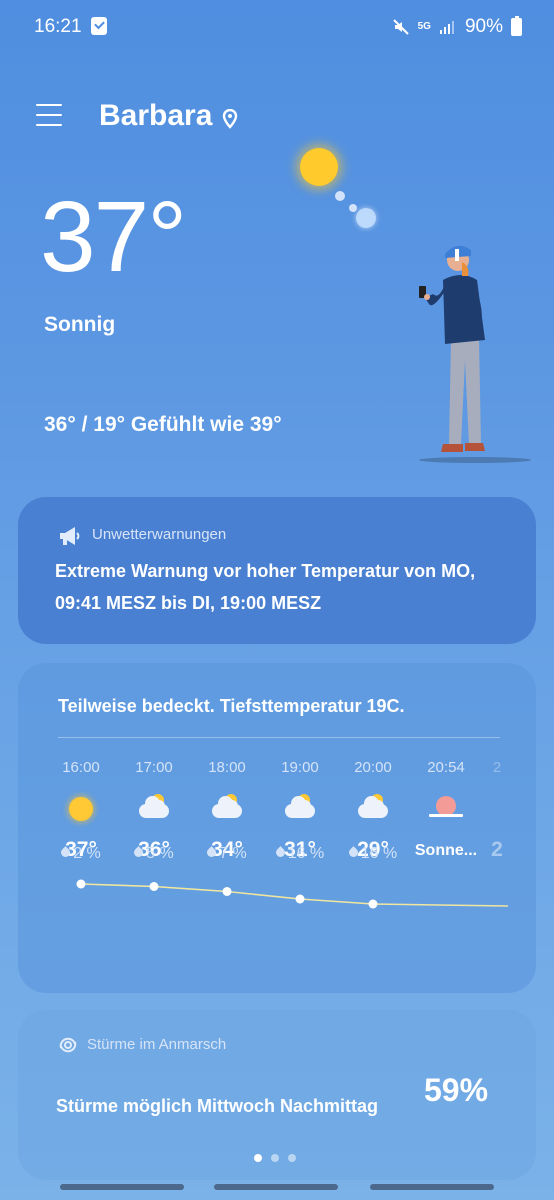 The width and height of the screenshot is (554, 1200). I want to click on location-name: Barbara, so click(155, 116).